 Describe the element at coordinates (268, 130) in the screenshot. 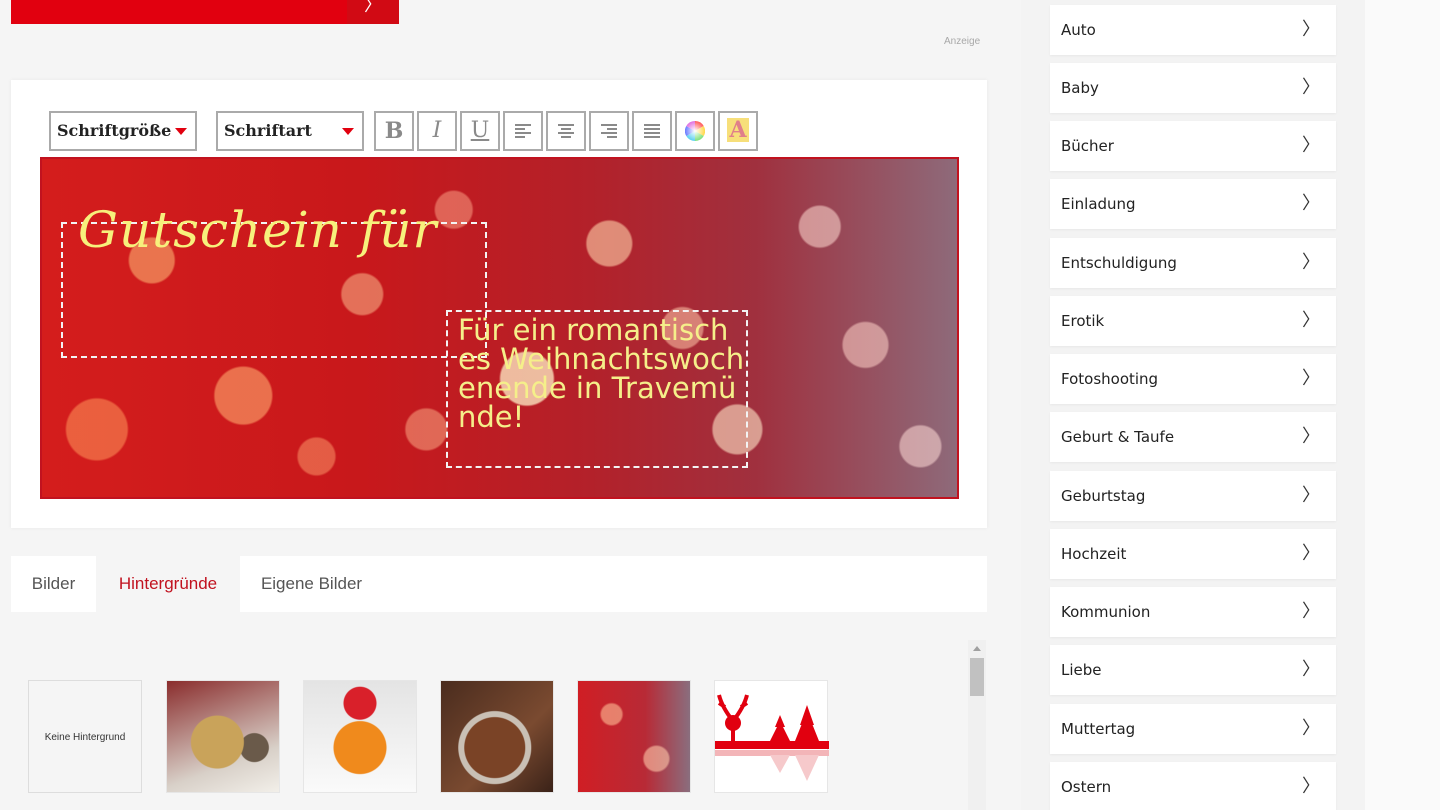

I see `font-family-label: Schriftart` at that location.